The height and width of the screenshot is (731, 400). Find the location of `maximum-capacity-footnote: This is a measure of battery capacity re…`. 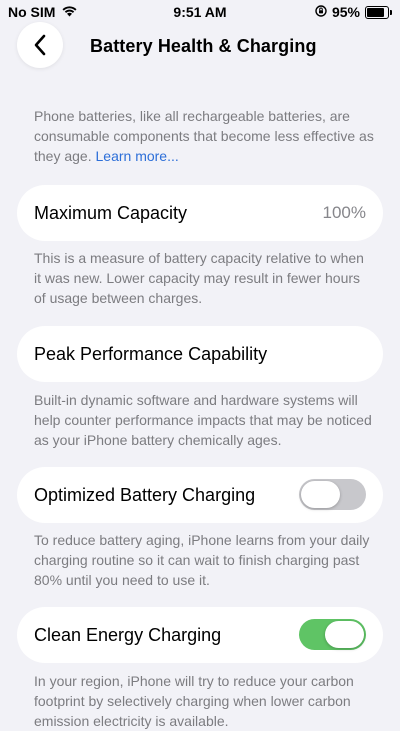

maximum-capacity-footnote: This is a measure of battery capacity re… is located at coordinates (199, 278).